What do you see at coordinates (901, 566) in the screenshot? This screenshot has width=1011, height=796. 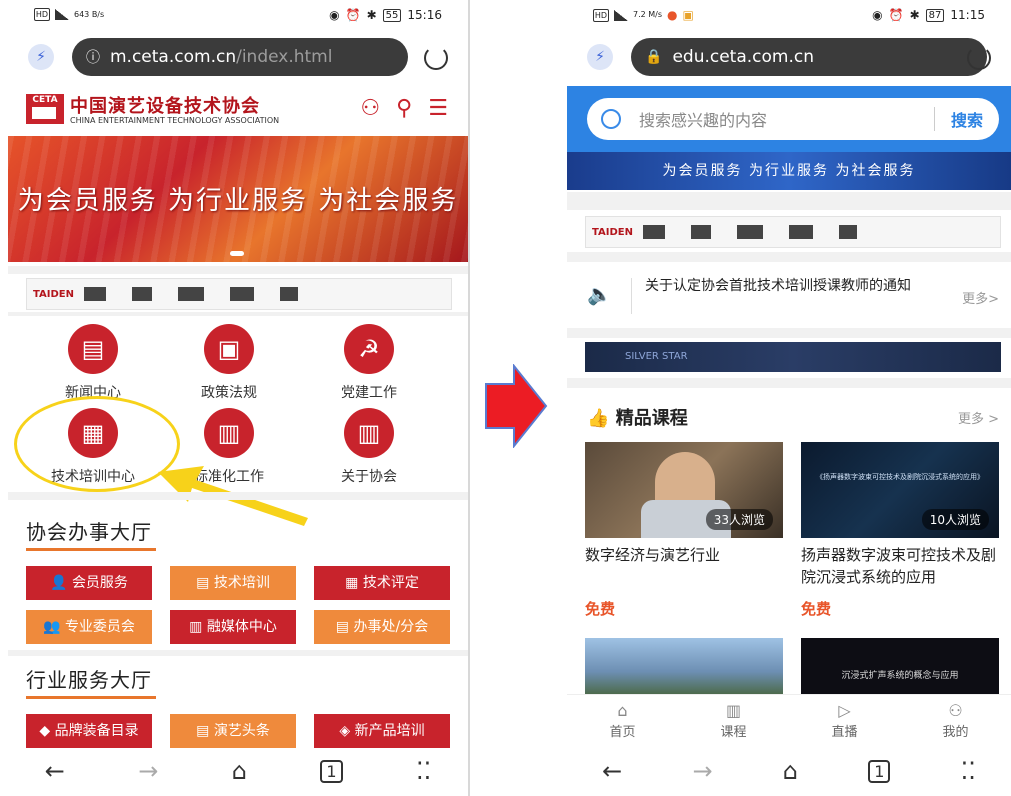 I see `course-title-2: 扬声器数字波束可控技术及剧院沉浸式系统的应用` at bounding box center [901, 566].